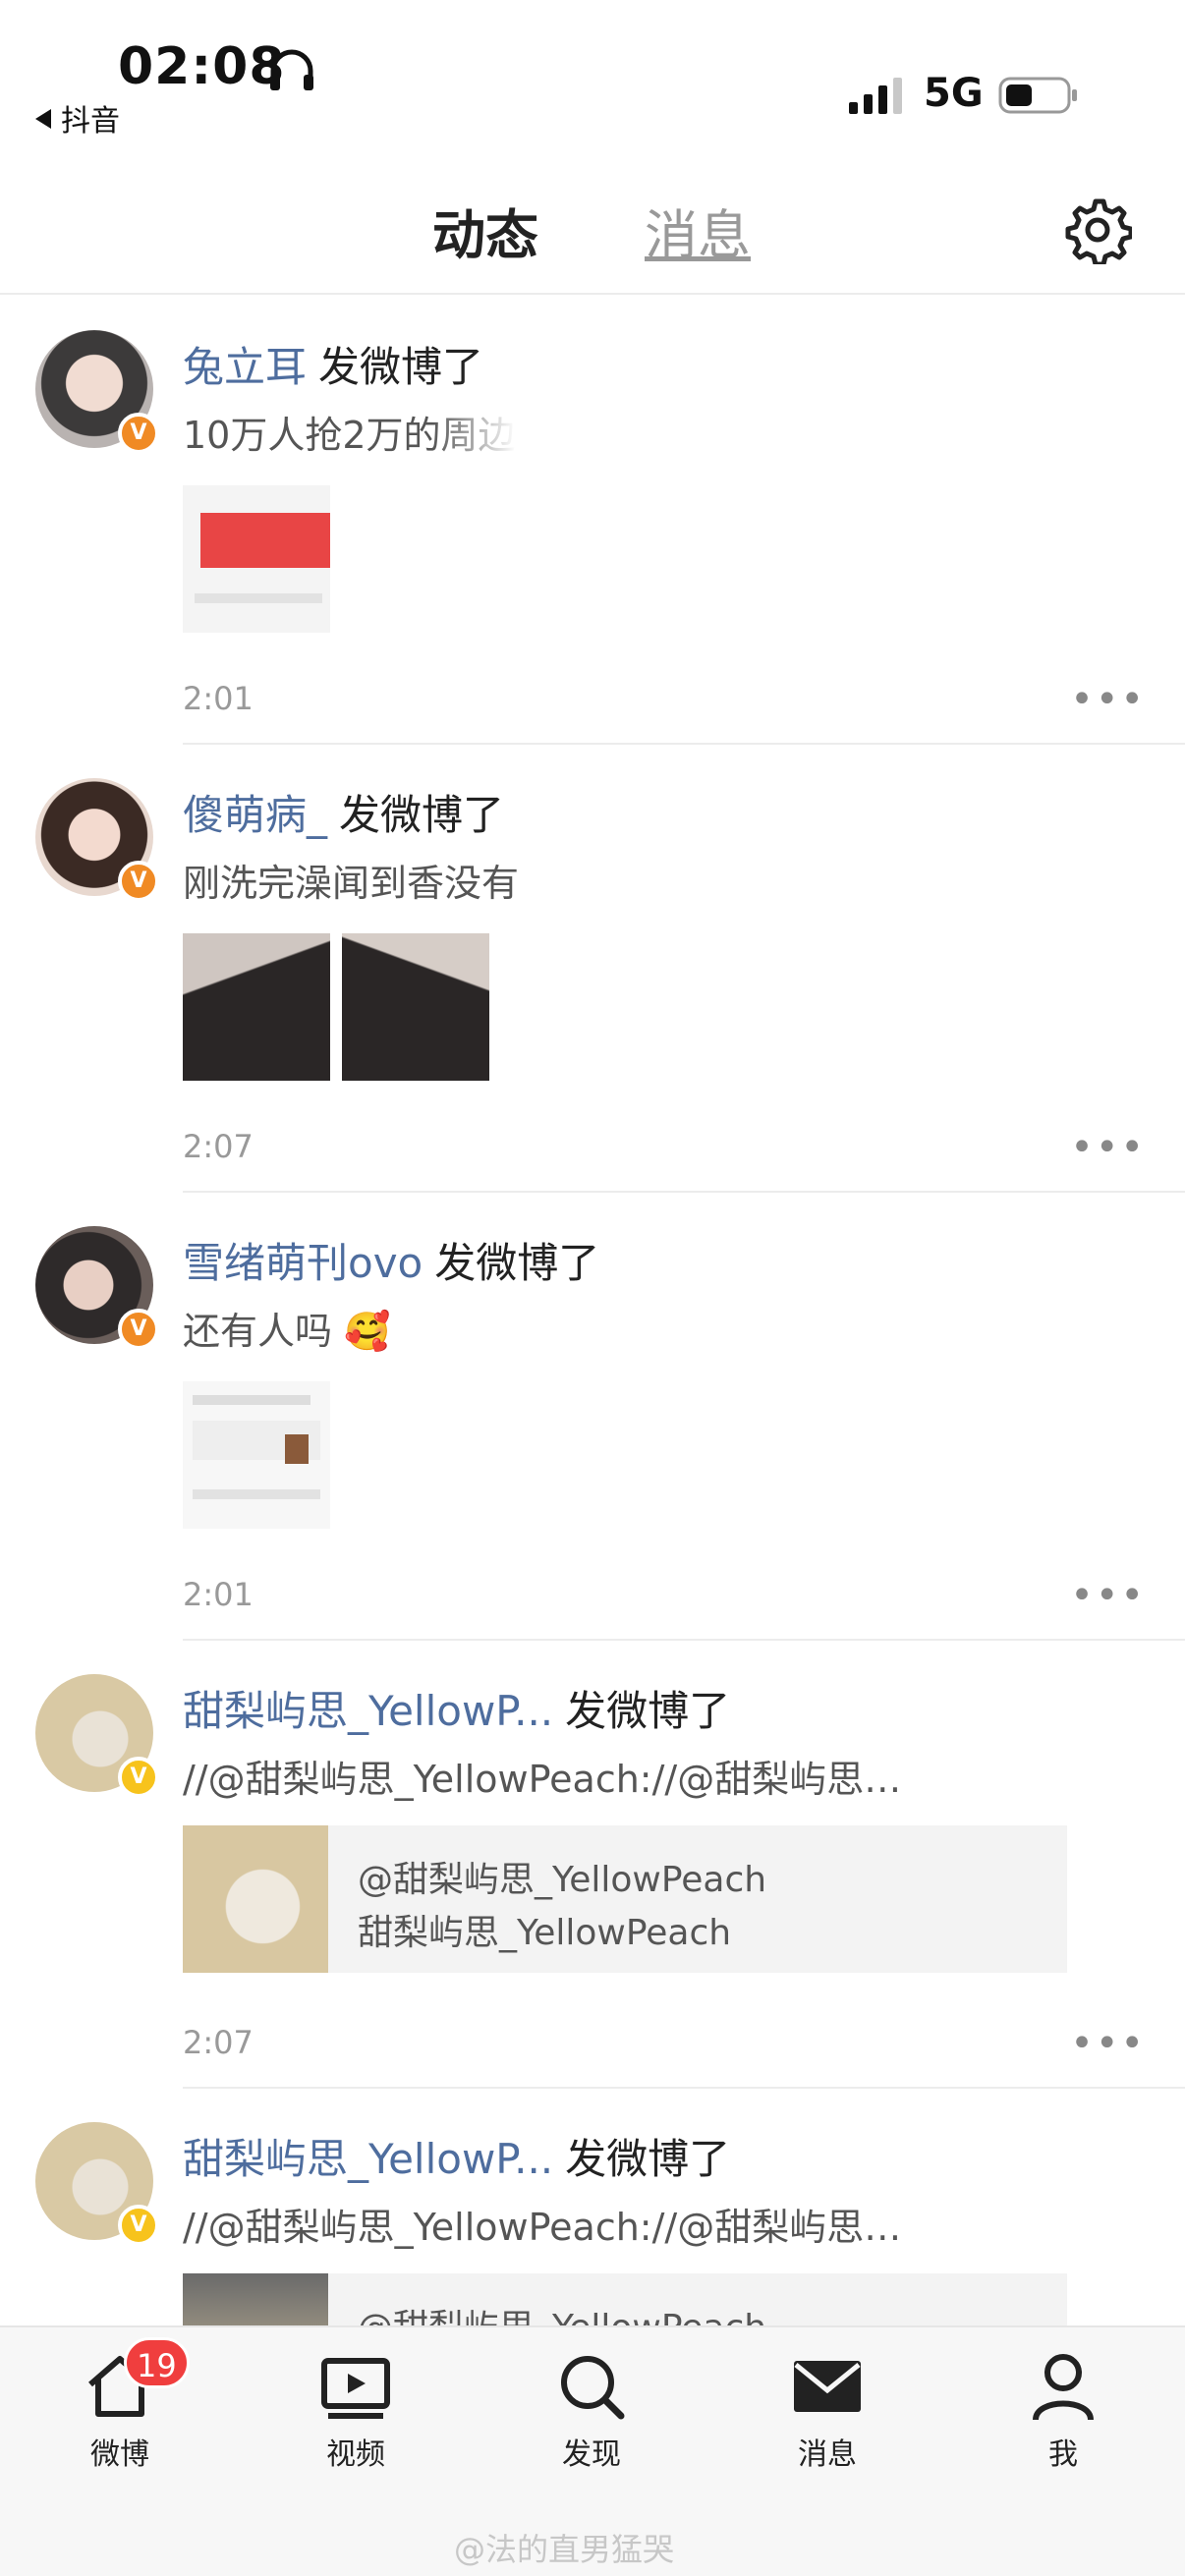 Image resolution: width=1185 pixels, height=2576 pixels. Describe the element at coordinates (43, 119) in the screenshot. I see `back-triangle-icon` at that location.